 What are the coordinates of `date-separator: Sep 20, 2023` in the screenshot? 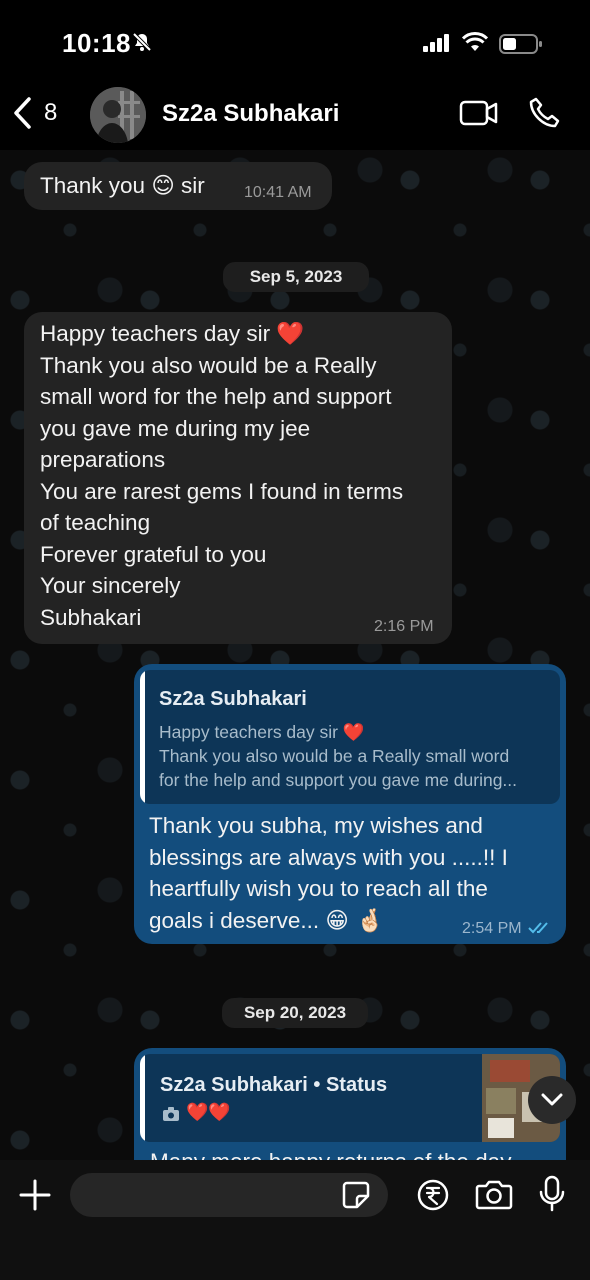 It's located at (295, 1013).